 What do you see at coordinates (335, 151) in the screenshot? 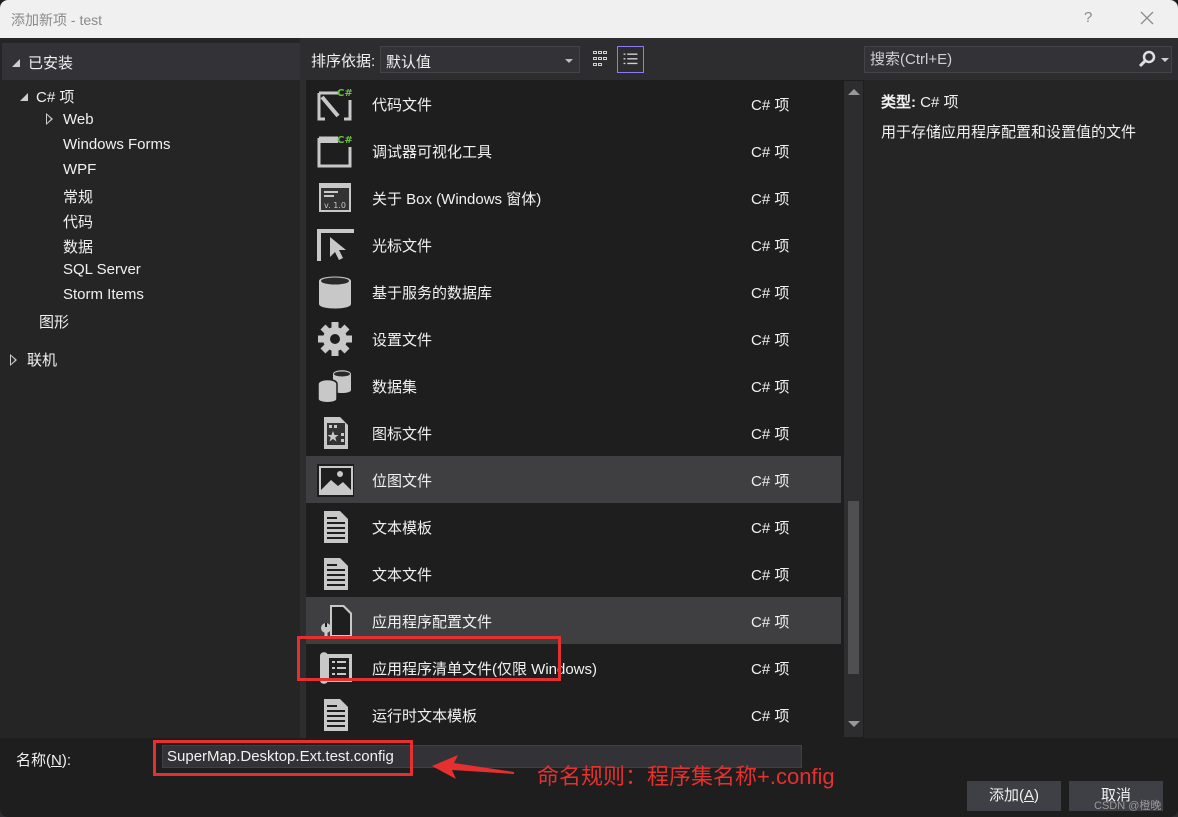
I see `debugger-visualizer-icon: C#` at bounding box center [335, 151].